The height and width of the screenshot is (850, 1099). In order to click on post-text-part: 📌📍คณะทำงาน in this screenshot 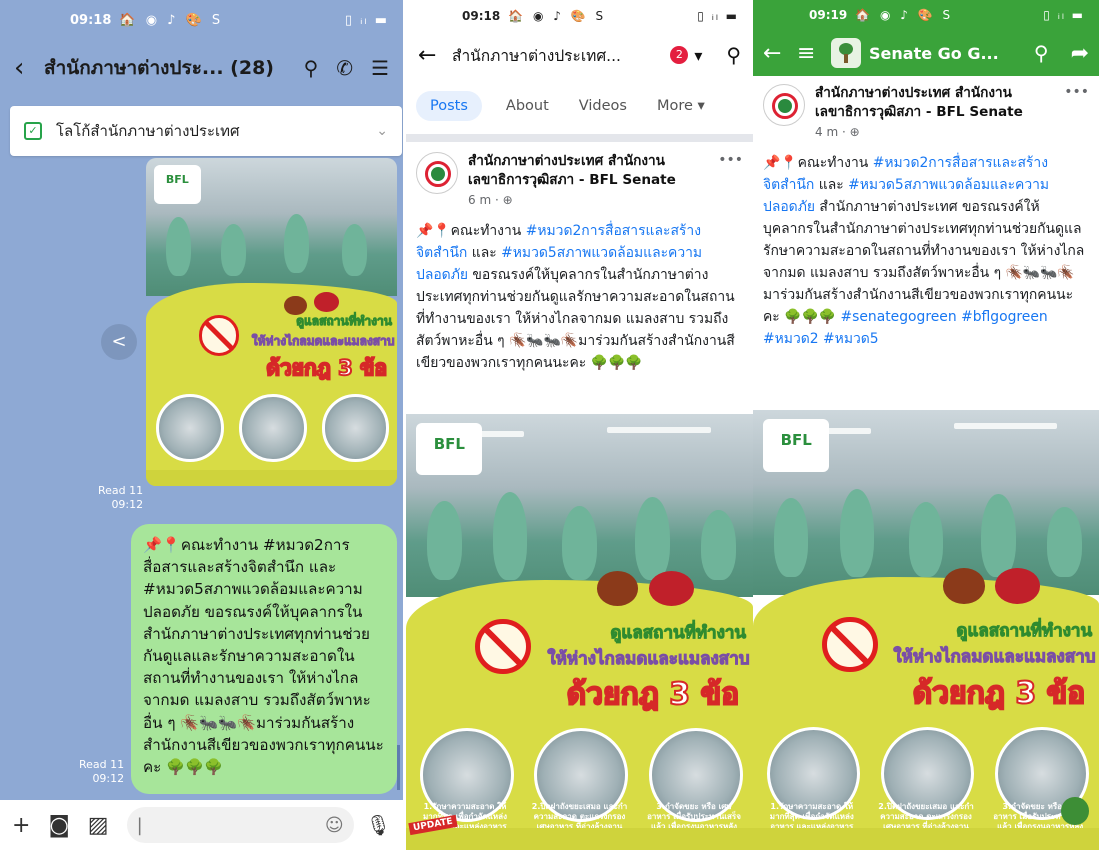, I will do `click(471, 231)`.